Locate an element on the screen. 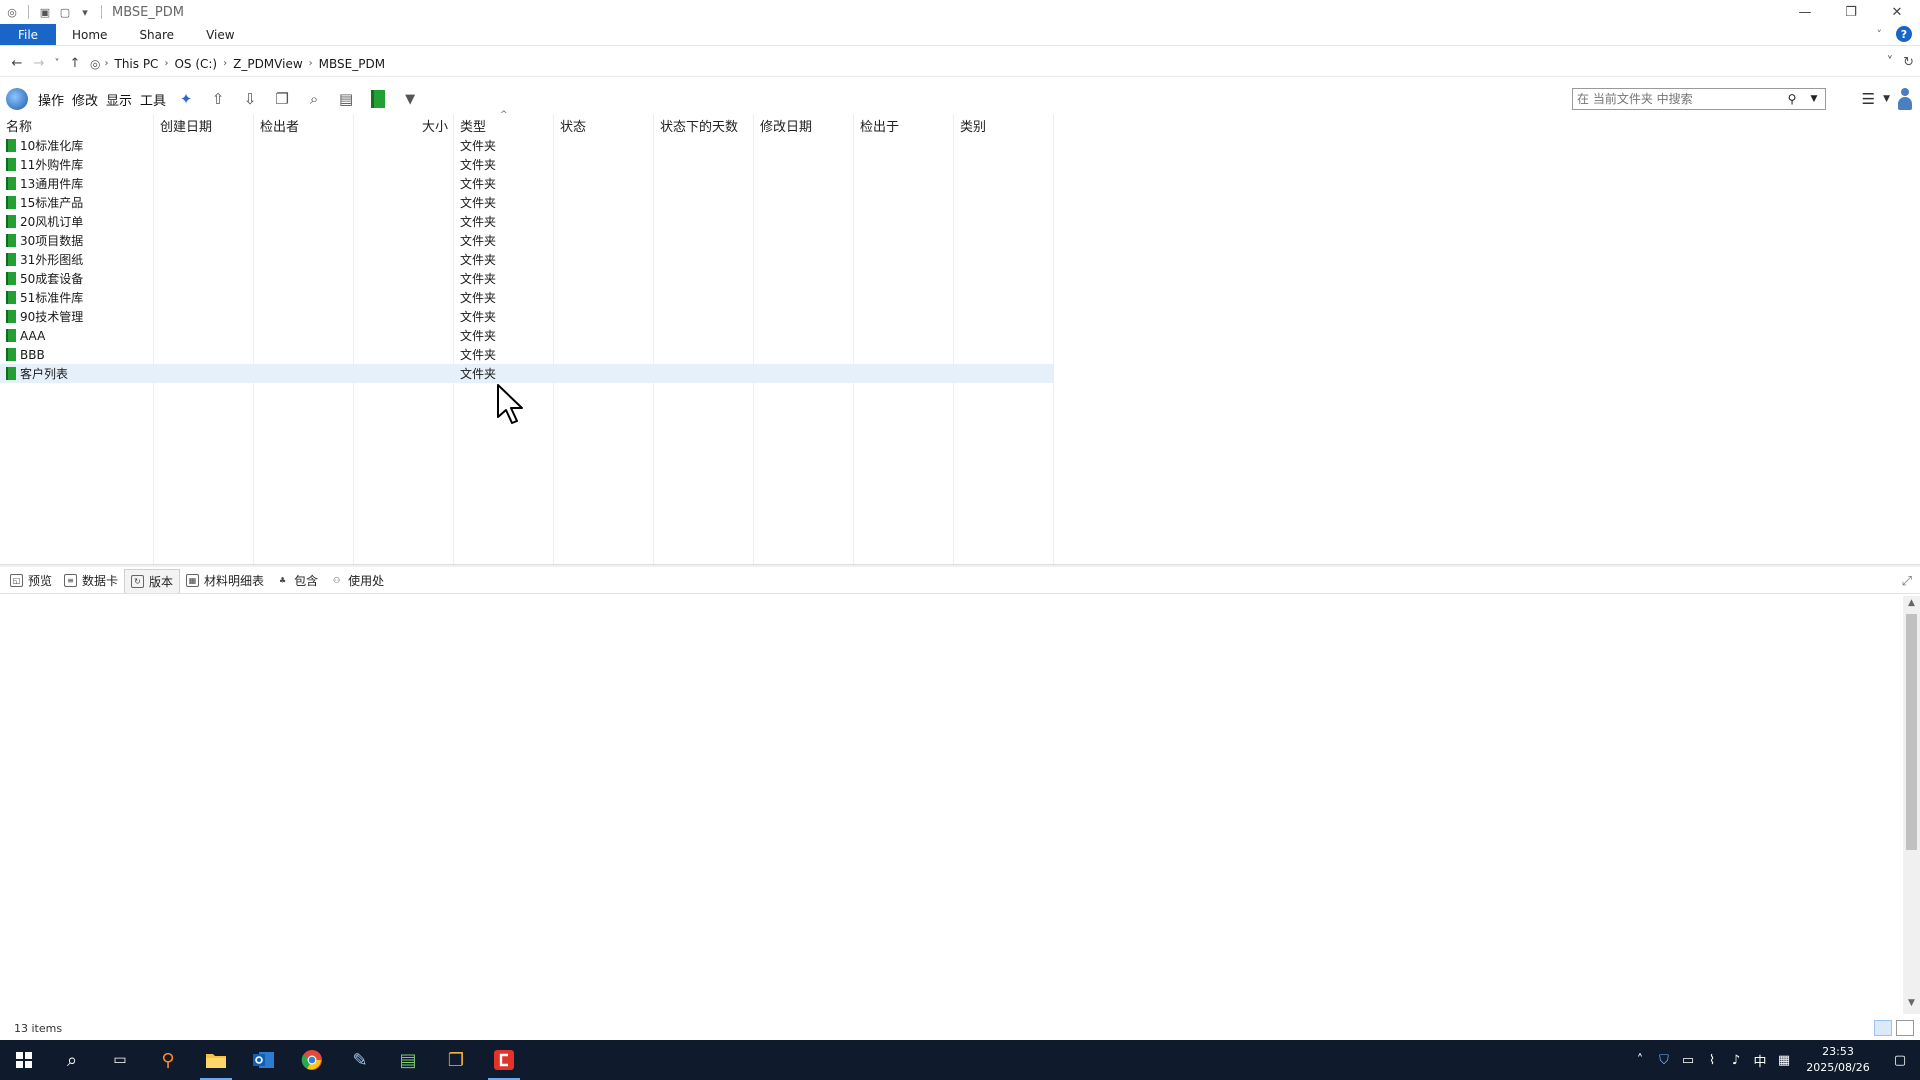 Image resolution: width=1920 pixels, height=1080 pixels. details-view-icon is located at coordinates (1883, 1028).